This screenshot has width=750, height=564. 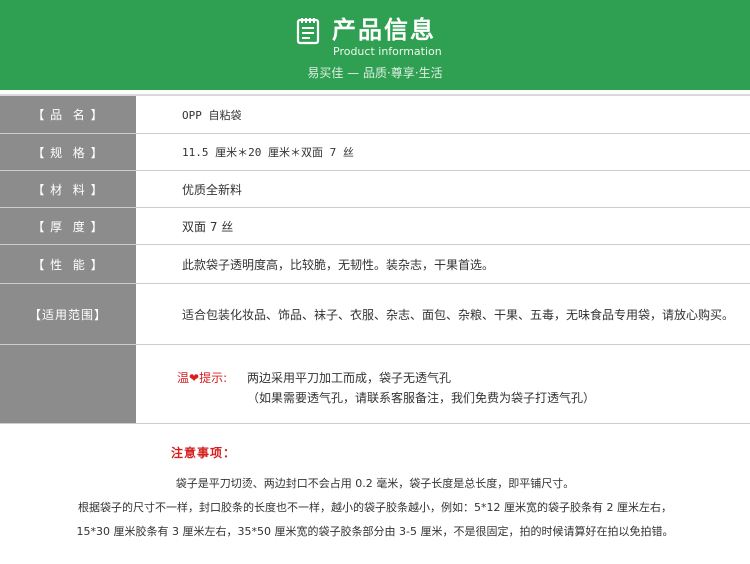 I want to click on spec-row-material: 【 材 料 】 优质全新料, so click(x=375, y=189).